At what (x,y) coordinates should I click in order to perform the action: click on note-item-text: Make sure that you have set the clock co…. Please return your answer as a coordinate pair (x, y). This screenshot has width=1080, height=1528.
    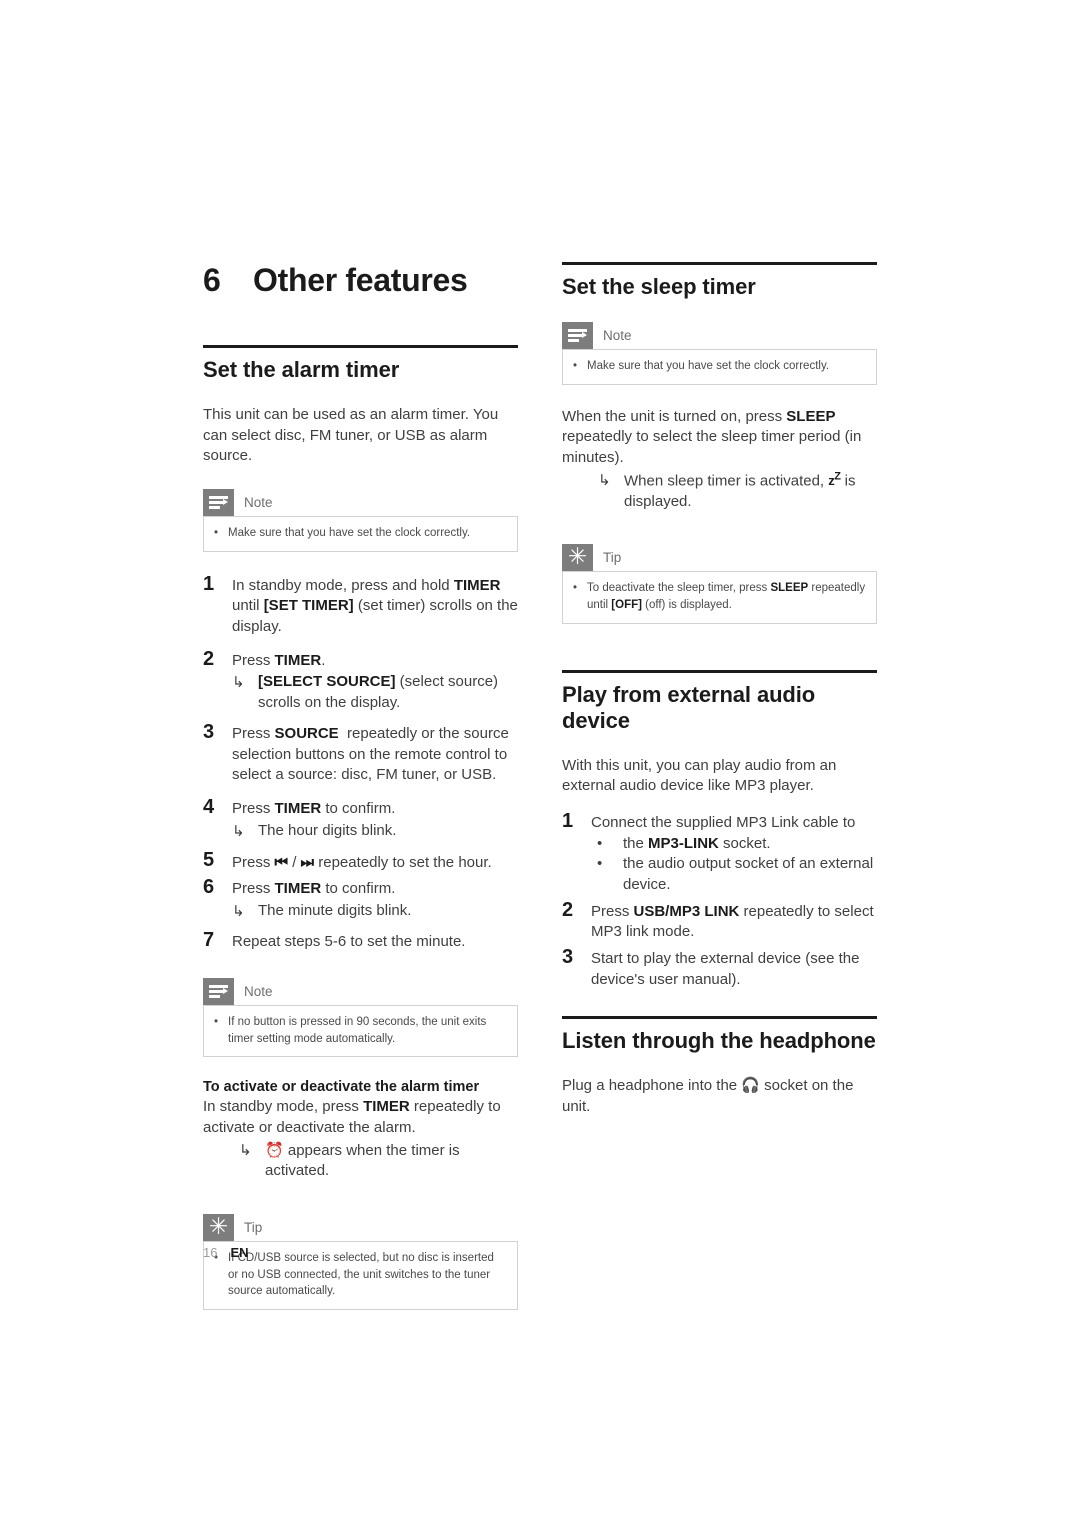
    Looking at the image, I should click on (349, 533).